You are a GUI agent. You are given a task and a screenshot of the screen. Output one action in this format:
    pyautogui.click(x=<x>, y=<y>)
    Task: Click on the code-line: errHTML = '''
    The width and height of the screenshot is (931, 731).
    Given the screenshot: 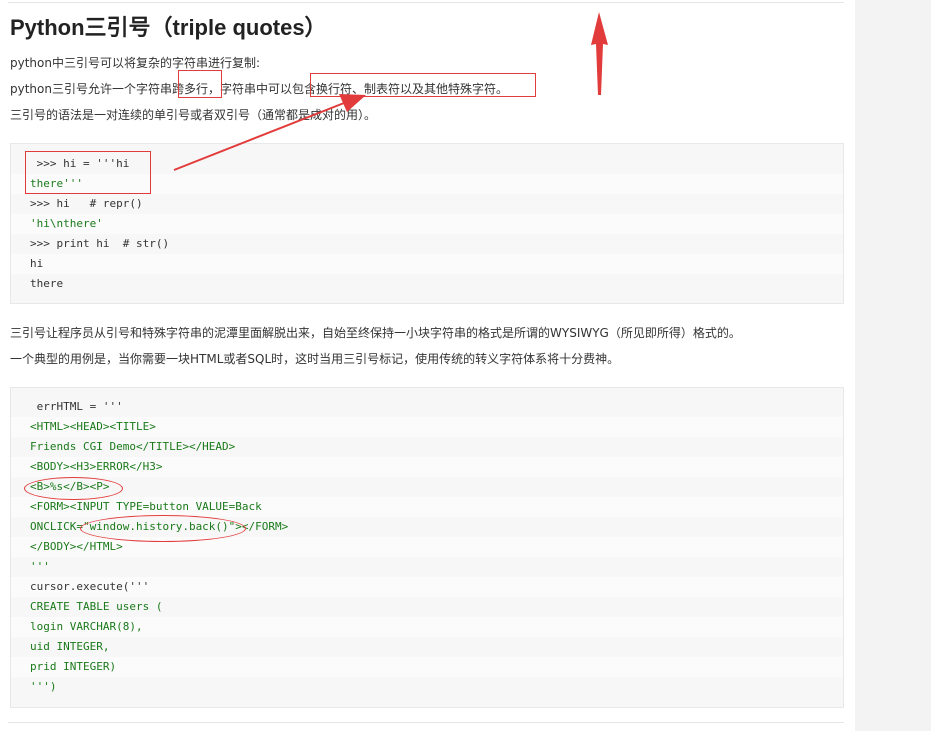 What is the action you would take?
    pyautogui.click(x=76, y=406)
    